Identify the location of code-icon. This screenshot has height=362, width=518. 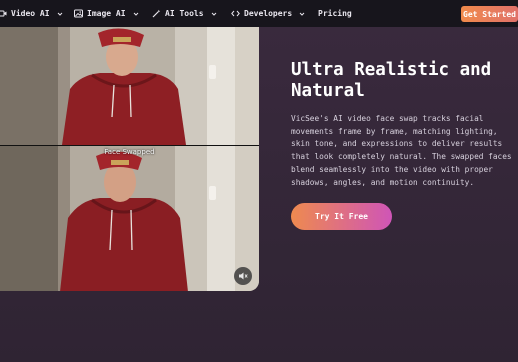
(235, 13).